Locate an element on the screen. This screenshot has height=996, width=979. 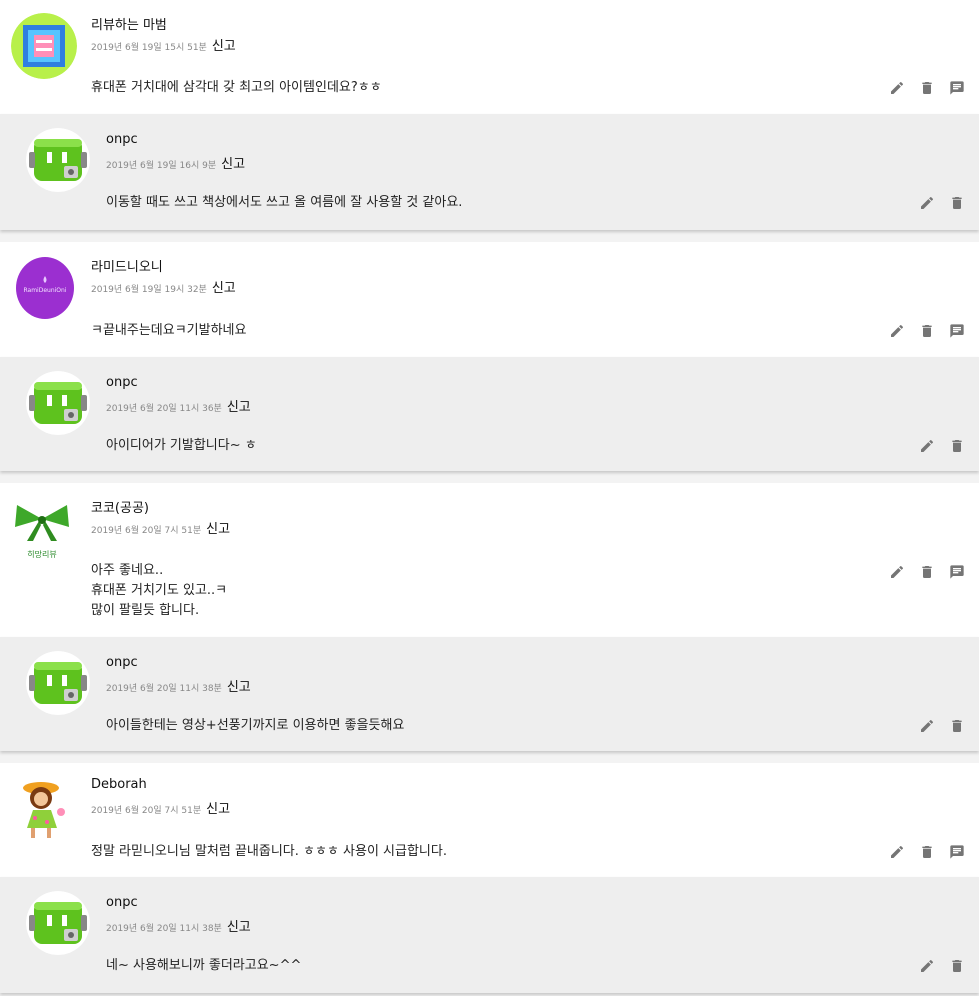
comment-date: 2019년 6월 19일 19시 32분 신고 is located at coordinates (163, 286).